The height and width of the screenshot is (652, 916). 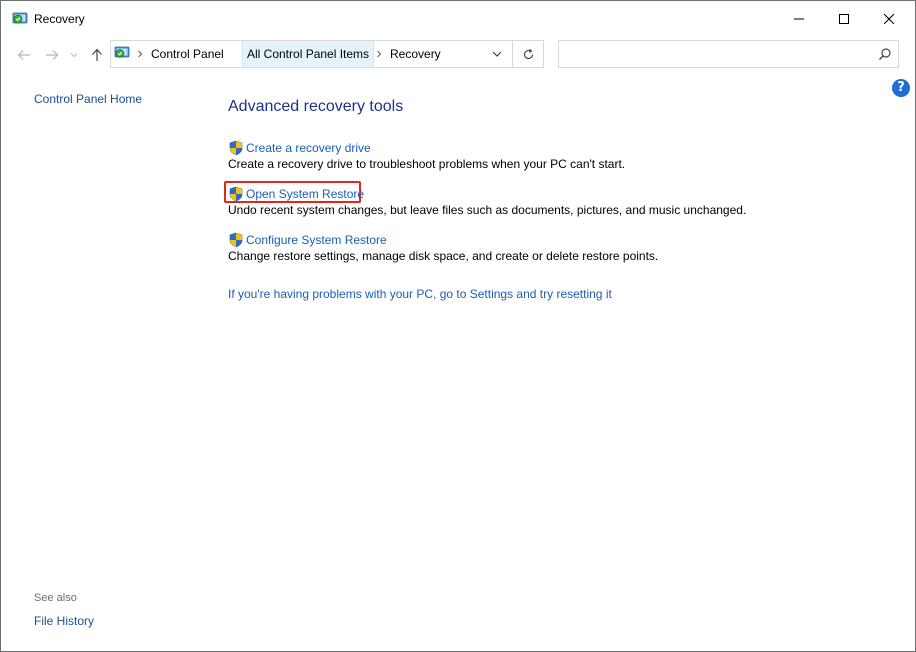 What do you see at coordinates (55, 598) in the screenshot?
I see `see-also-label: See also` at bounding box center [55, 598].